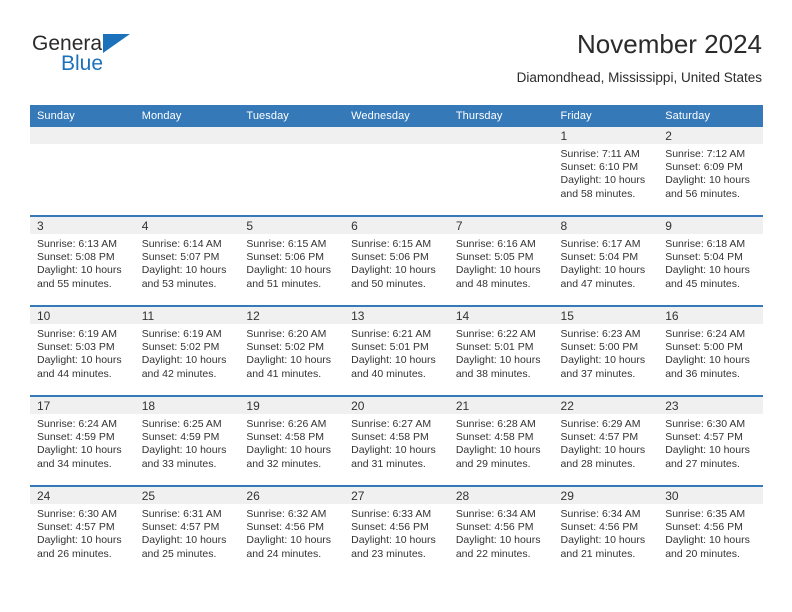 Image resolution: width=792 pixels, height=612 pixels. What do you see at coordinates (292, 405) in the screenshot?
I see `day-number: 19` at bounding box center [292, 405].